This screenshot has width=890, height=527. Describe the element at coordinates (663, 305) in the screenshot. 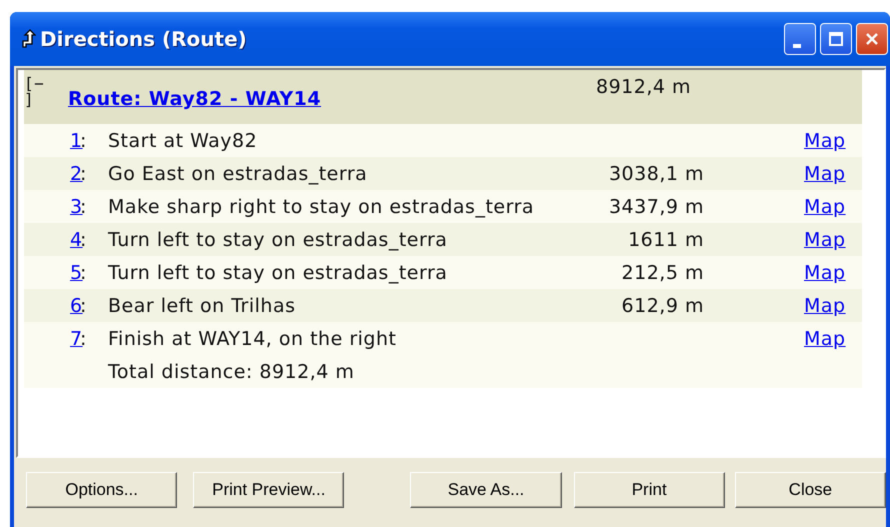

I see `step-distance: 612,9 m` at that location.